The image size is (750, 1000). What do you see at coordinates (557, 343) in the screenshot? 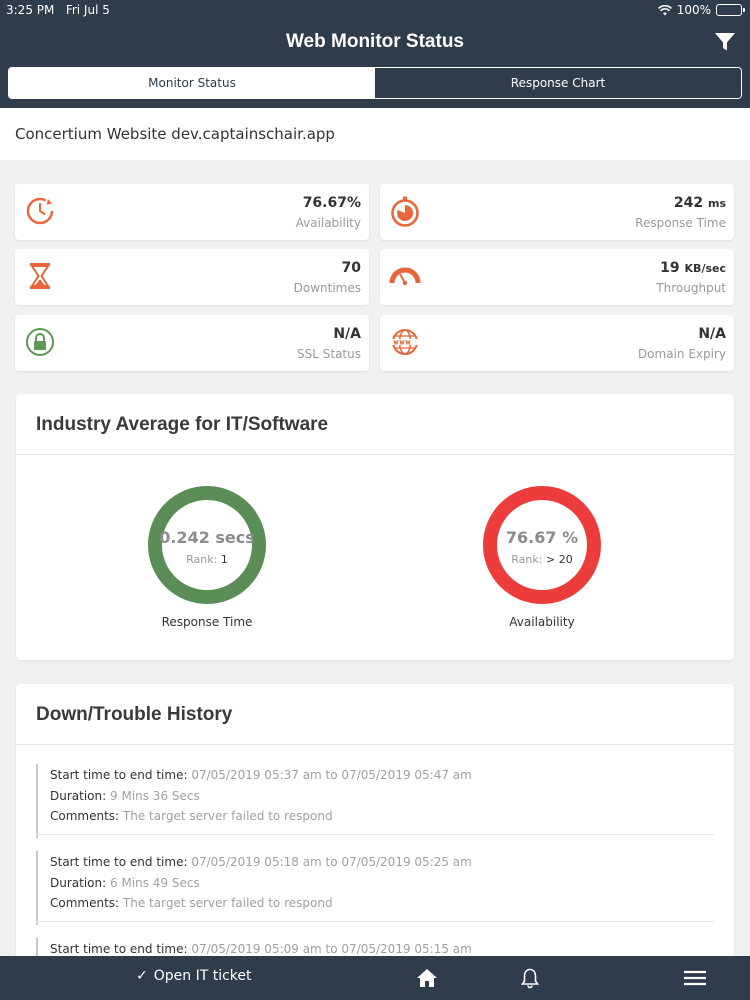
I see `metric-card-domain-expiry: N/A Domain Expiry` at bounding box center [557, 343].